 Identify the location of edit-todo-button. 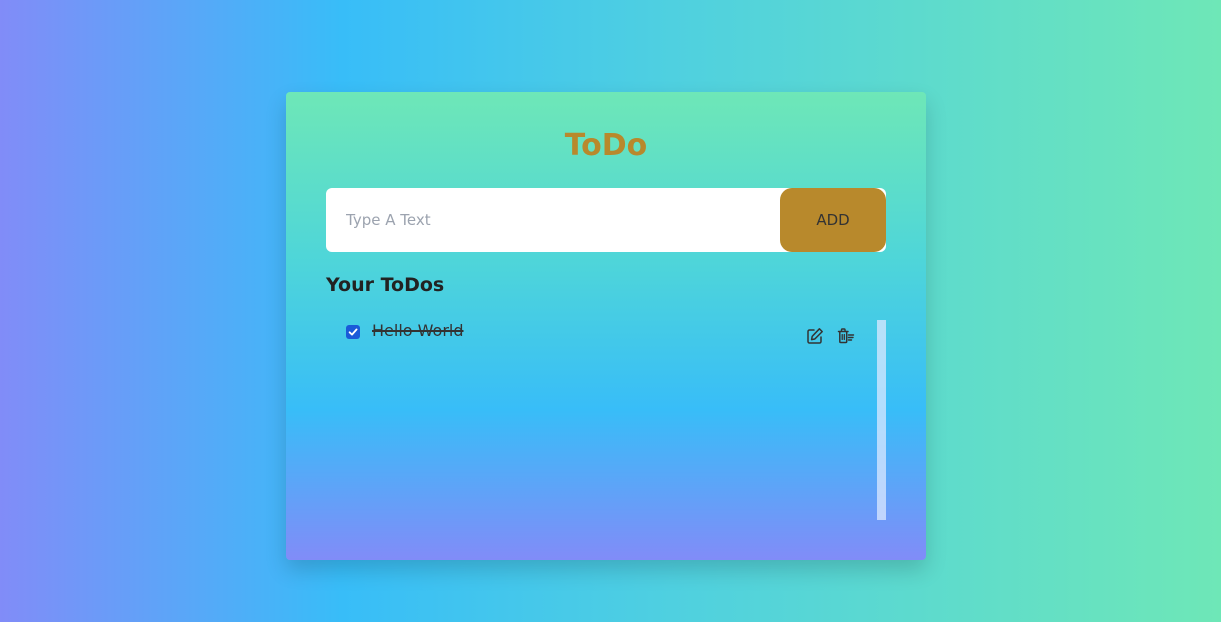
(815, 336).